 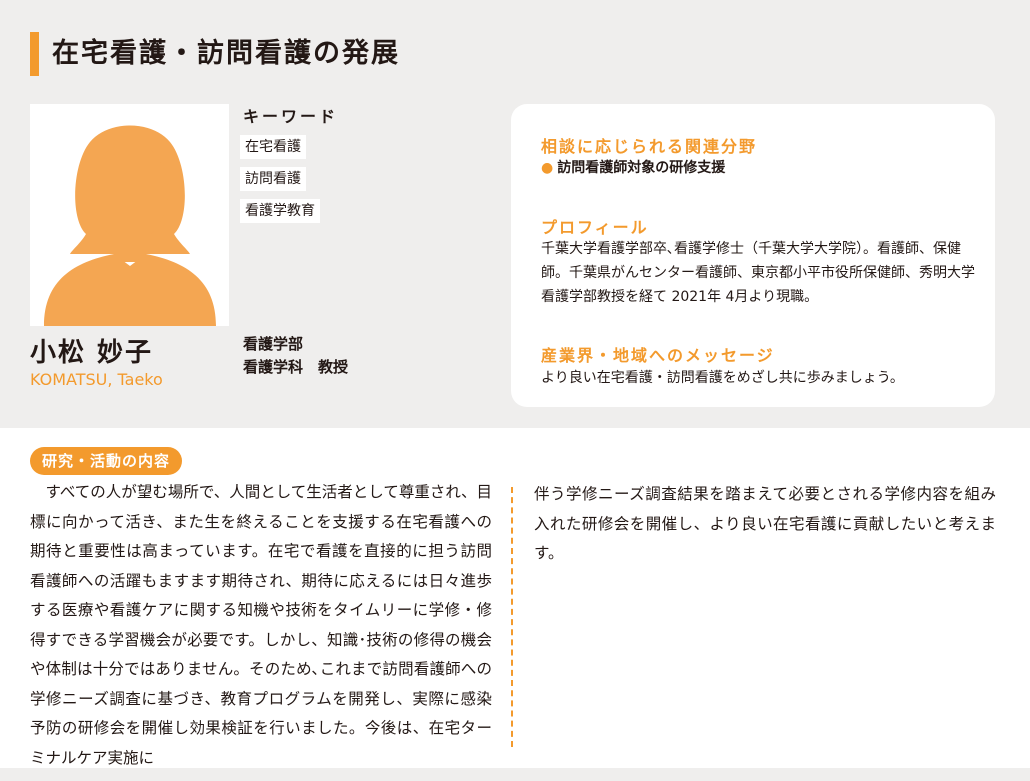 What do you see at coordinates (273, 147) in the screenshot?
I see `keyword-tag: 在宅看護` at bounding box center [273, 147].